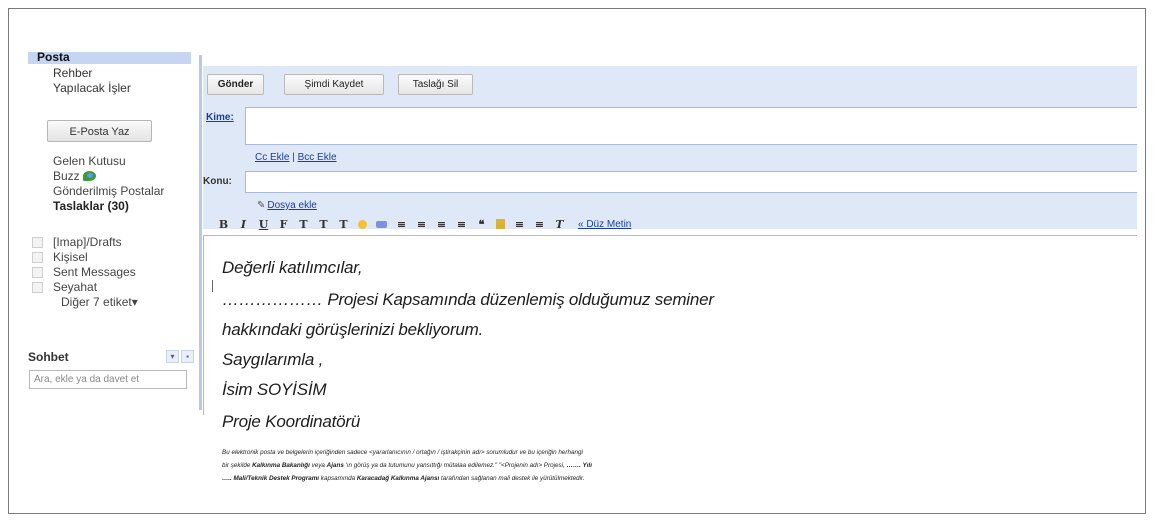  I want to click on folder-sent: Gönderilmiş Postalar, so click(108, 191).